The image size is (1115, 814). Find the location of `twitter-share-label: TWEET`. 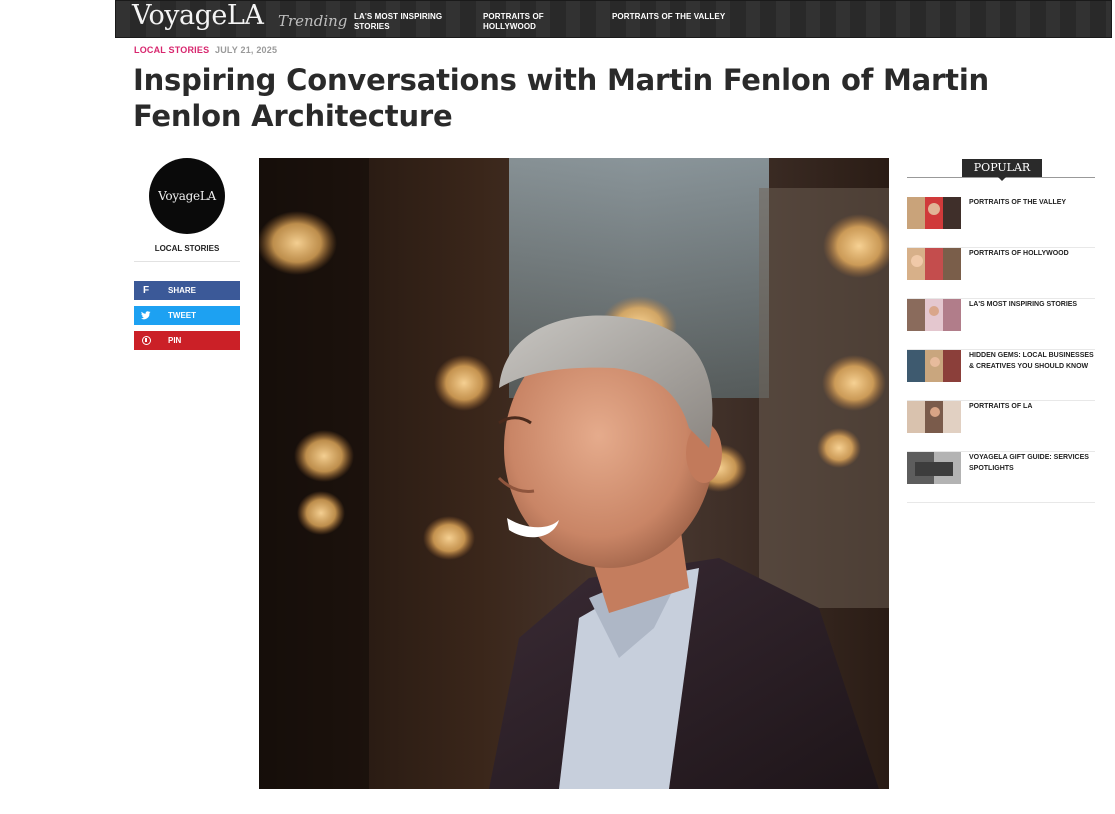

twitter-share-label: TWEET is located at coordinates (182, 315).